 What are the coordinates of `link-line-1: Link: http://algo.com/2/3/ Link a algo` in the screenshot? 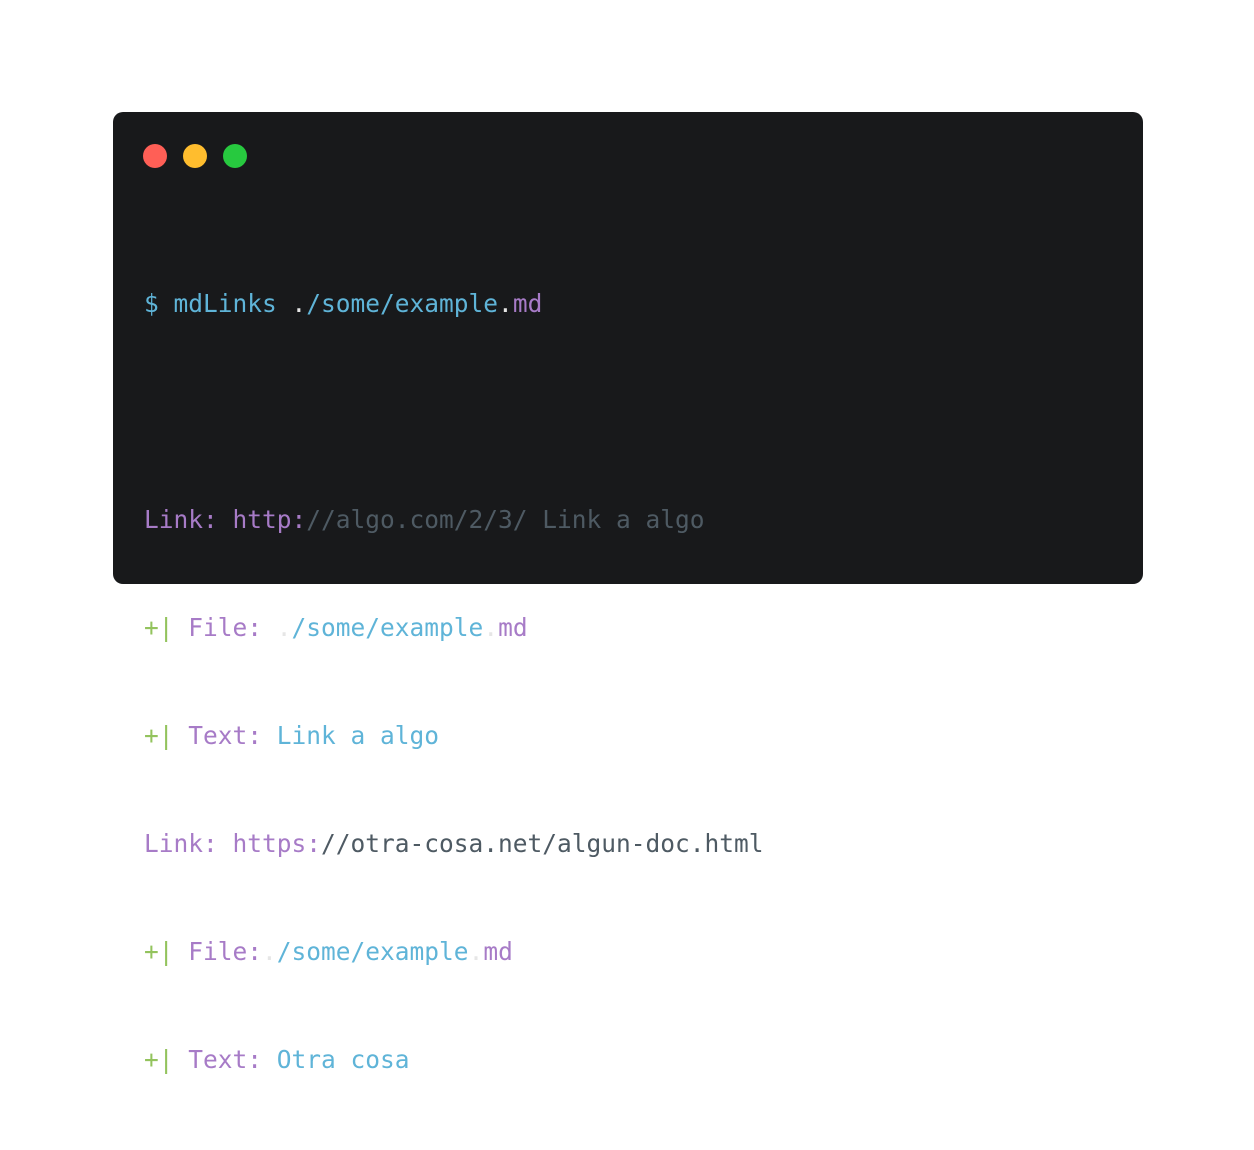 It's located at (454, 520).